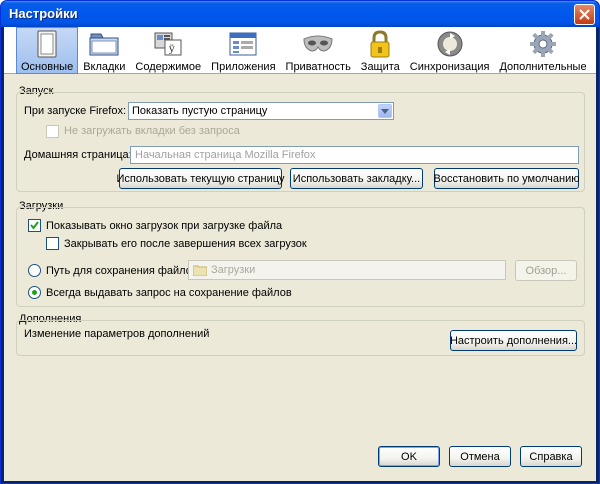 This screenshot has width=600, height=484. I want to click on tab-applications: Приложения, so click(243, 50).